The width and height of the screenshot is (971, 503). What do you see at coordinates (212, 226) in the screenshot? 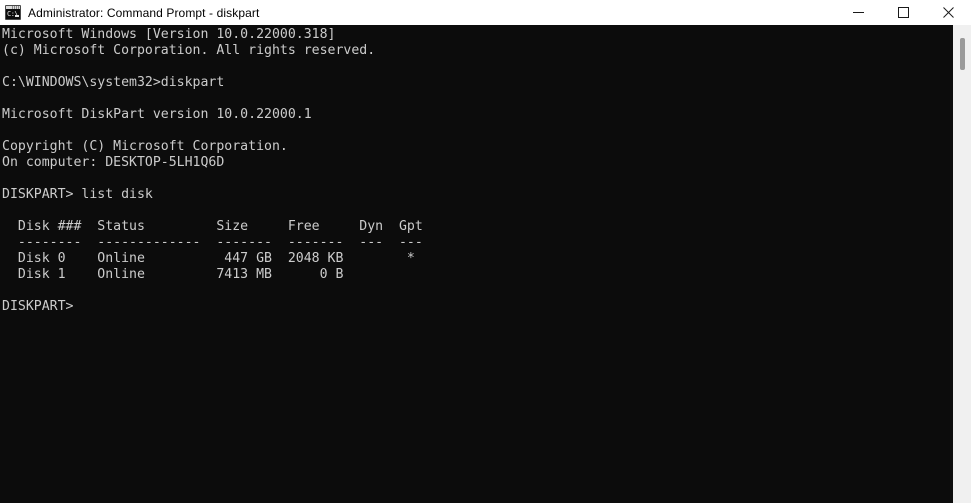
I see `disk-table-header: Disk ### Status Size Free Dyn Gpt` at bounding box center [212, 226].